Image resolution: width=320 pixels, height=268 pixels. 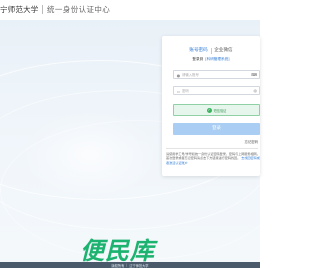 I want to click on password-field: ▫ ◎, so click(x=216, y=90).